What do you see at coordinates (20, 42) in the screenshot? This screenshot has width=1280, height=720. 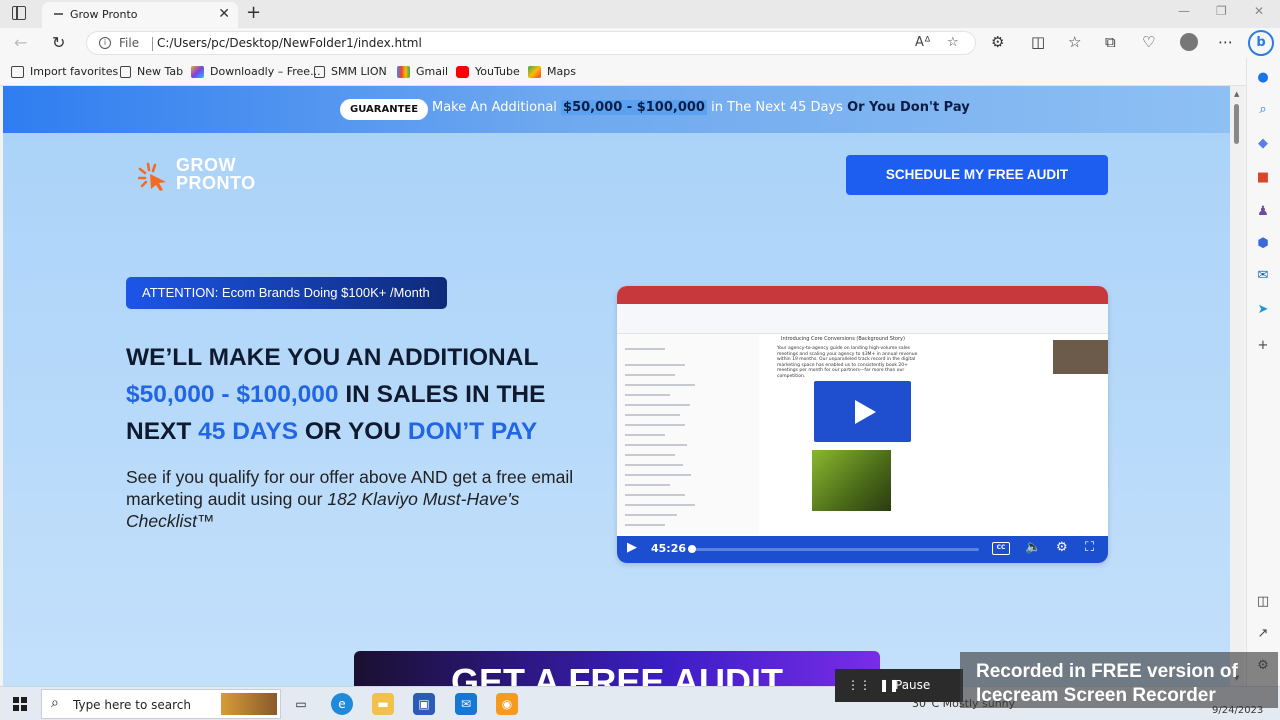 I see `back-icon: ←` at bounding box center [20, 42].